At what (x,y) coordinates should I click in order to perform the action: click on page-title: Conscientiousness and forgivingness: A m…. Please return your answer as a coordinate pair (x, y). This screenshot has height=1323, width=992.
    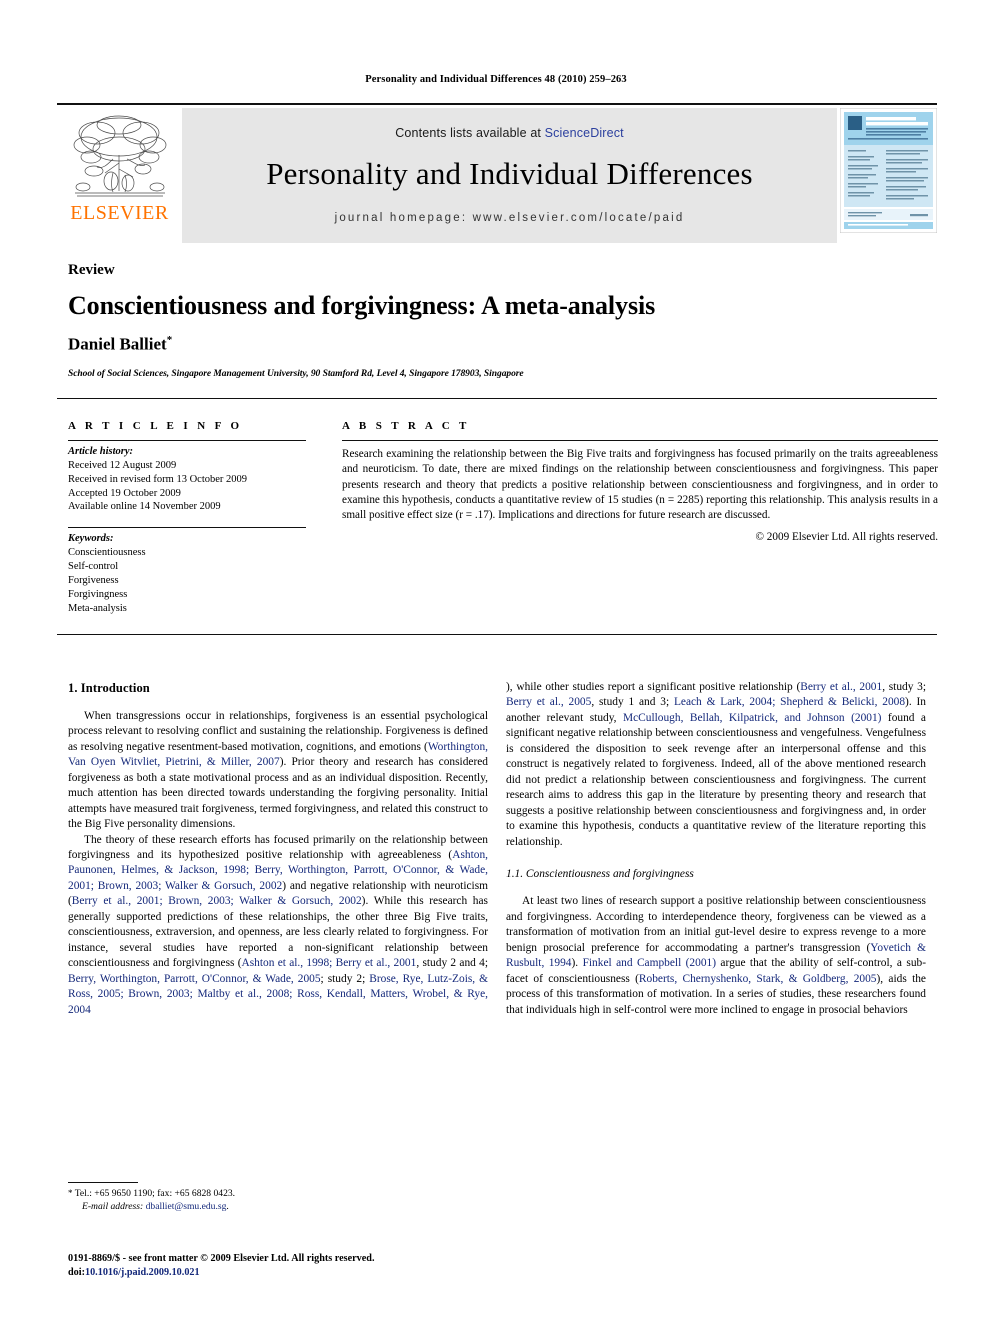
    Looking at the image, I should click on (362, 305).